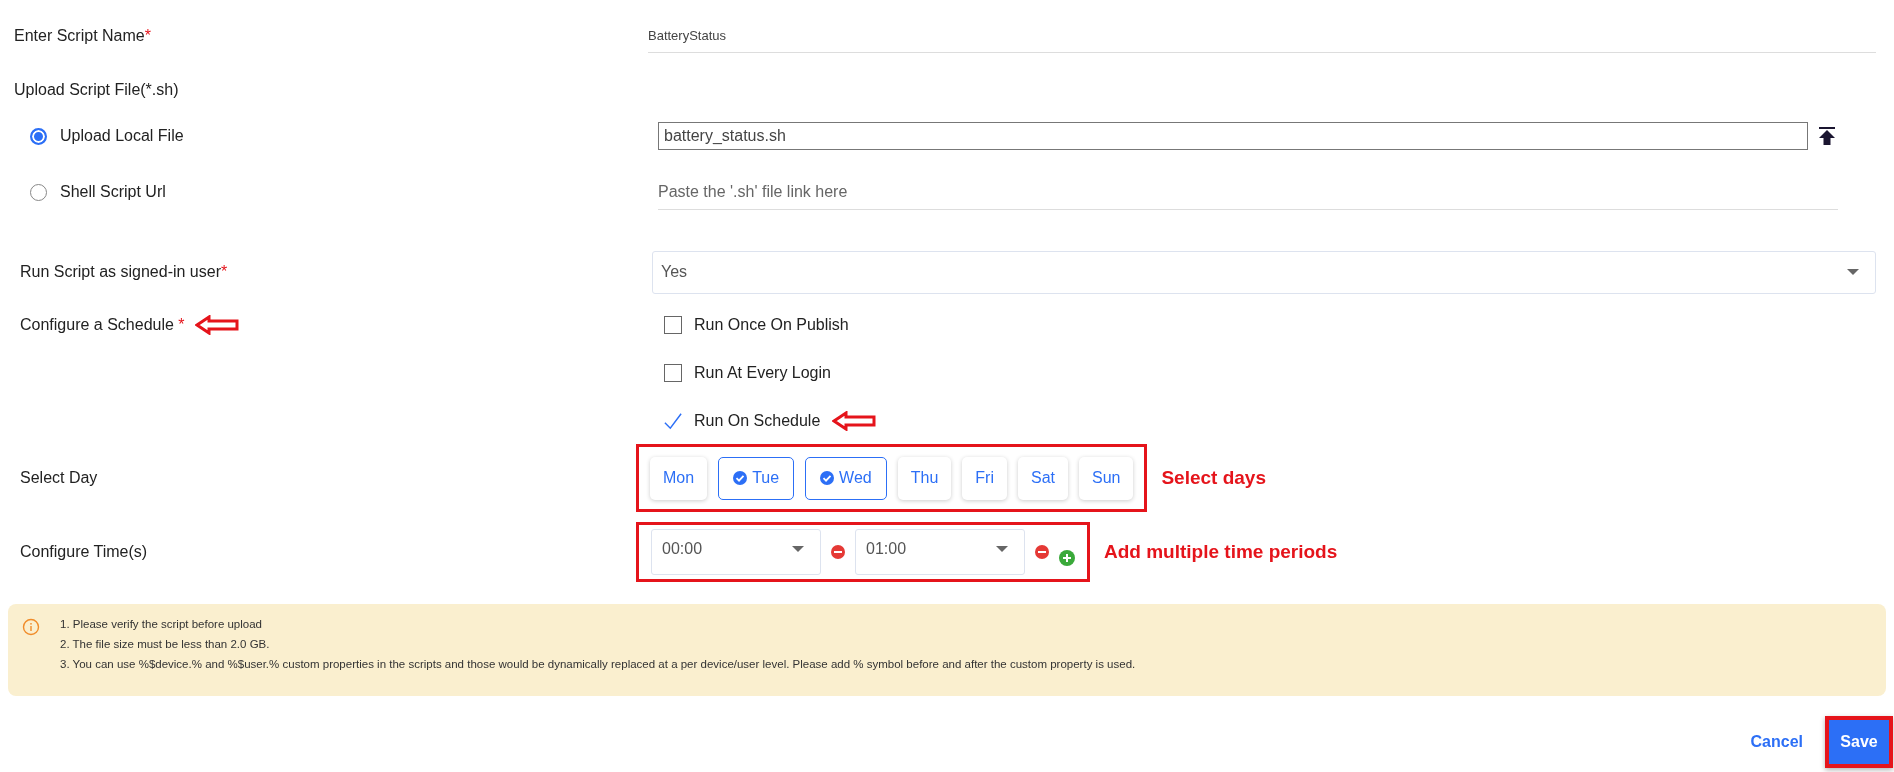 The width and height of the screenshot is (1894, 772). Describe the element at coordinates (924, 478) in the screenshot. I see `day-toggle-button: Thu` at that location.